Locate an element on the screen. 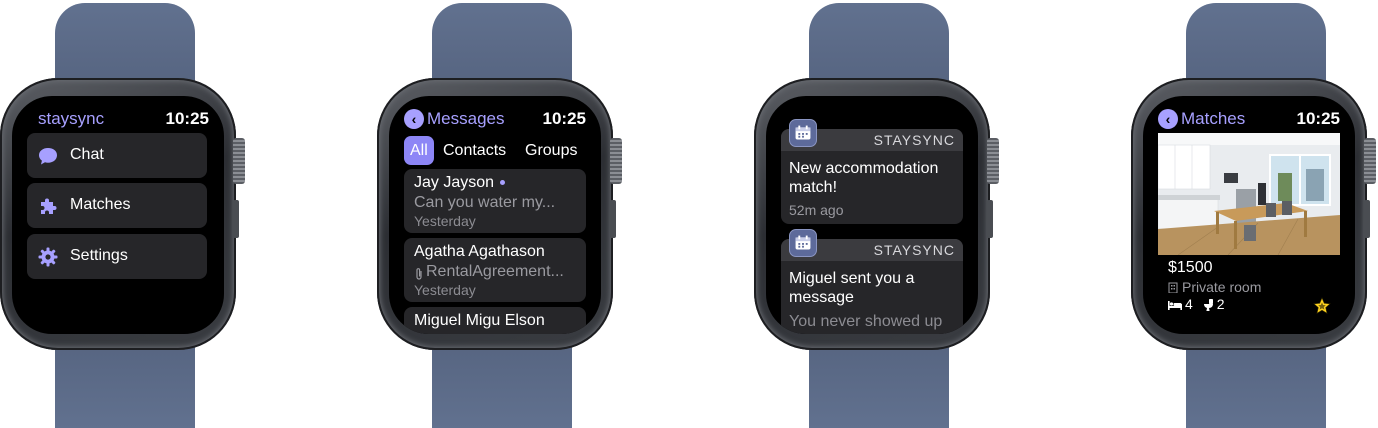 This screenshot has width=1378, height=428. bath-count: 2 is located at coordinates (1220, 304).